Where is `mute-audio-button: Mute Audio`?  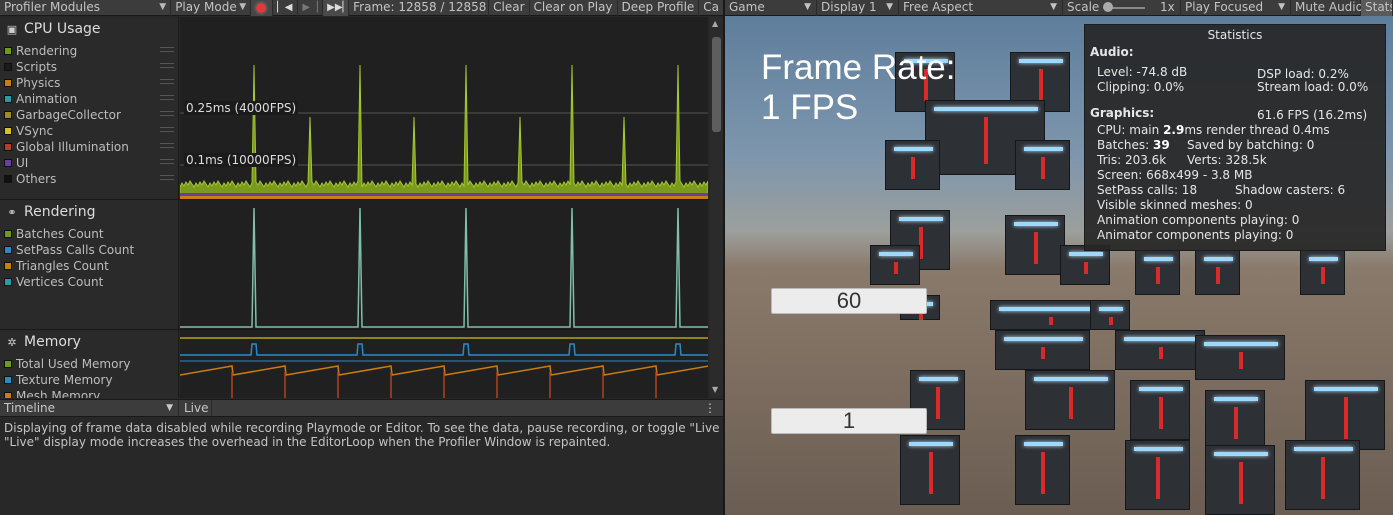 mute-audio-button: Mute Audio is located at coordinates (1327, 8).